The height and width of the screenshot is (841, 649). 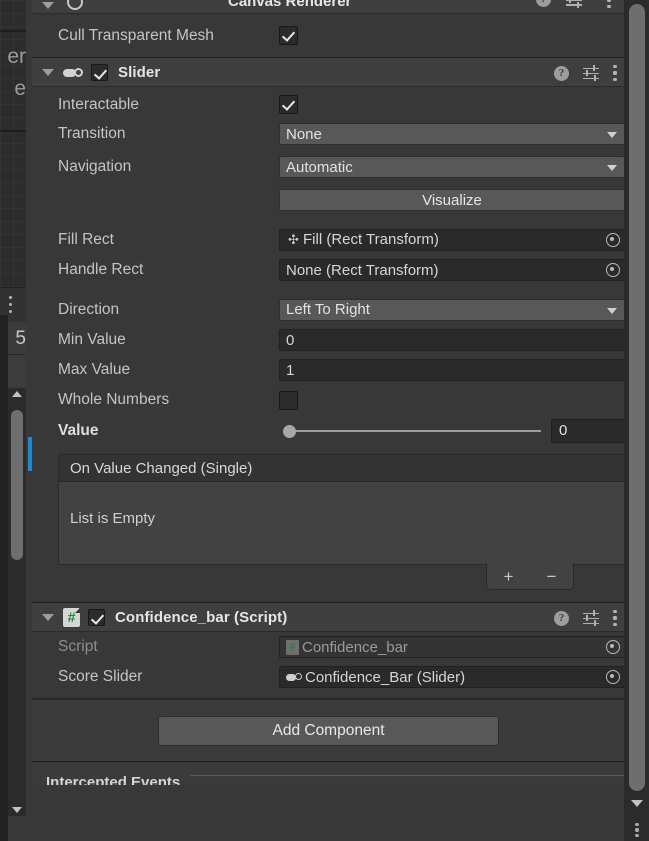 I want to click on slider-track, so click(x=415, y=430).